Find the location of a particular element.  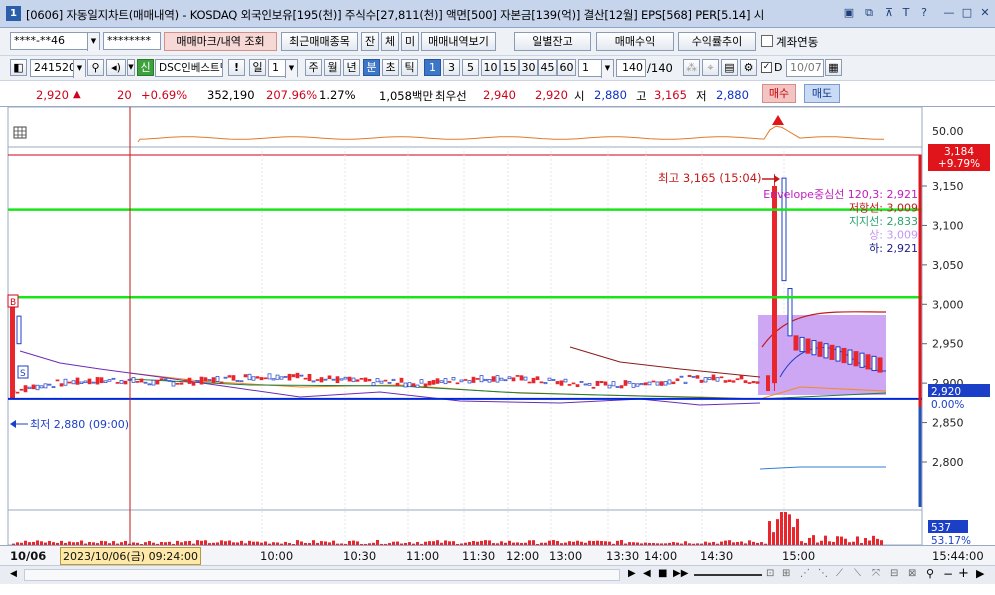

close-icon: ✕ is located at coordinates (985, 13).